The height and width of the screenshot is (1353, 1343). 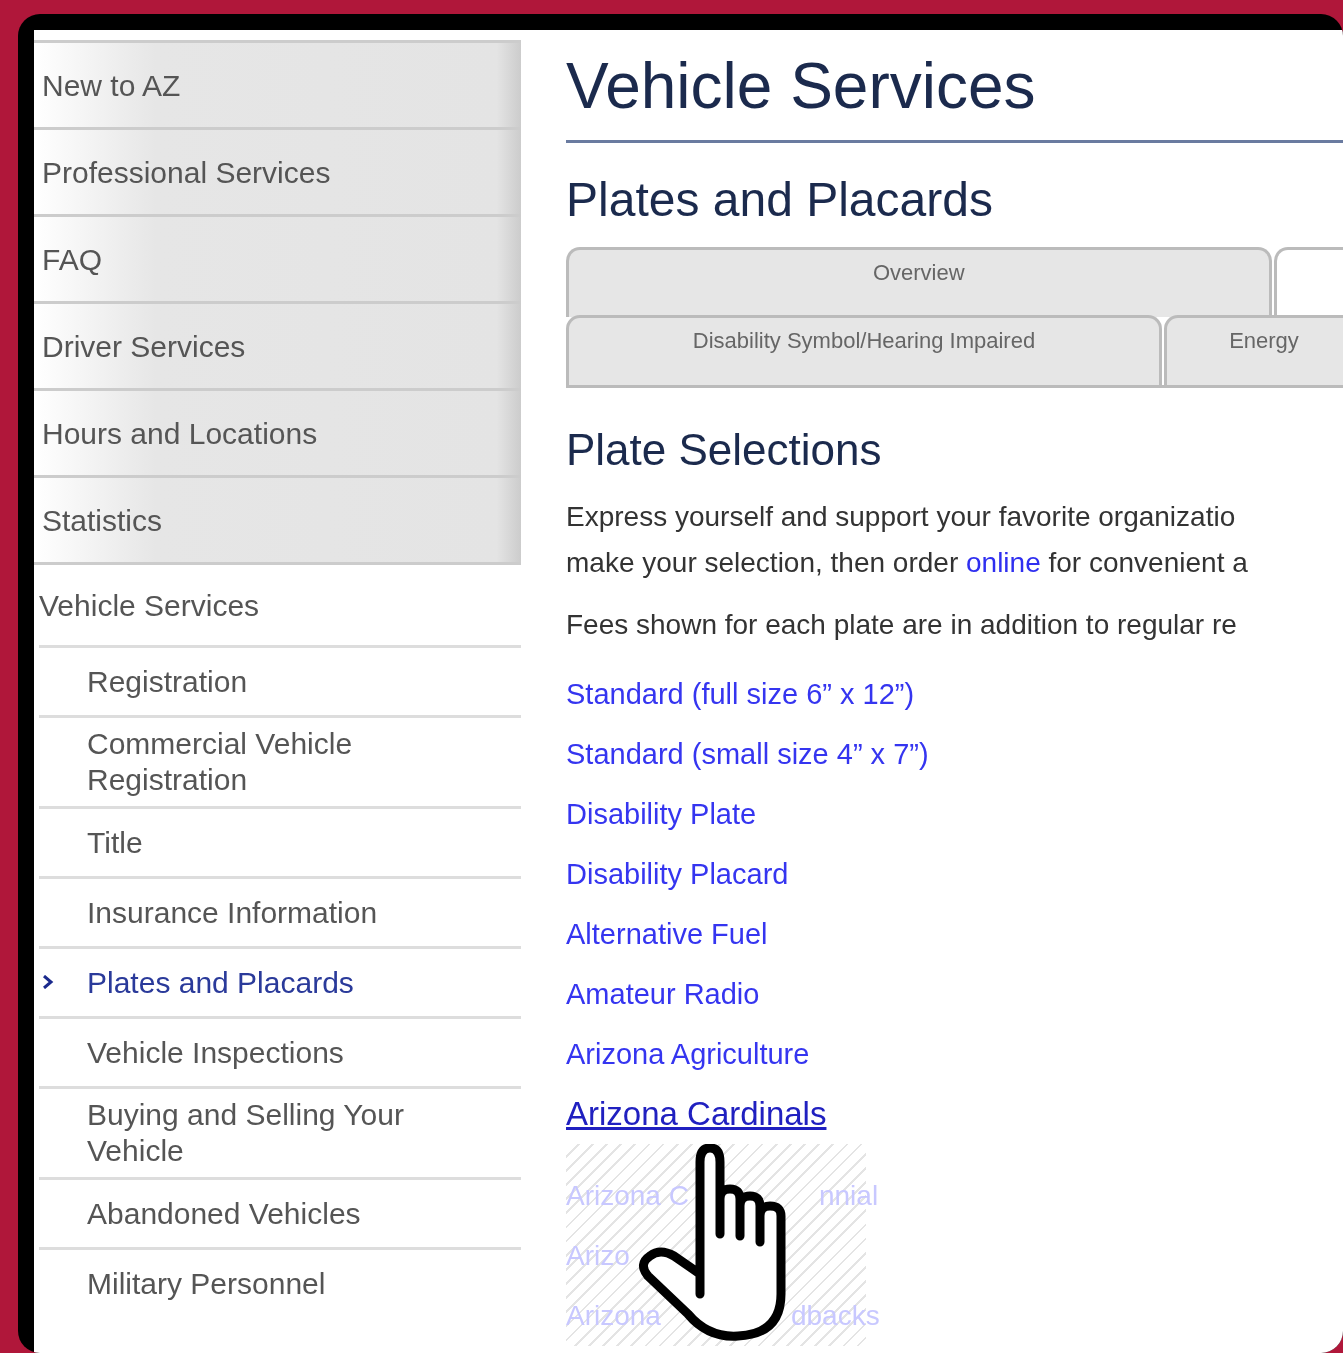 What do you see at coordinates (864, 349) in the screenshot?
I see `tab: Disability Symbol/Hearing Impaired` at bounding box center [864, 349].